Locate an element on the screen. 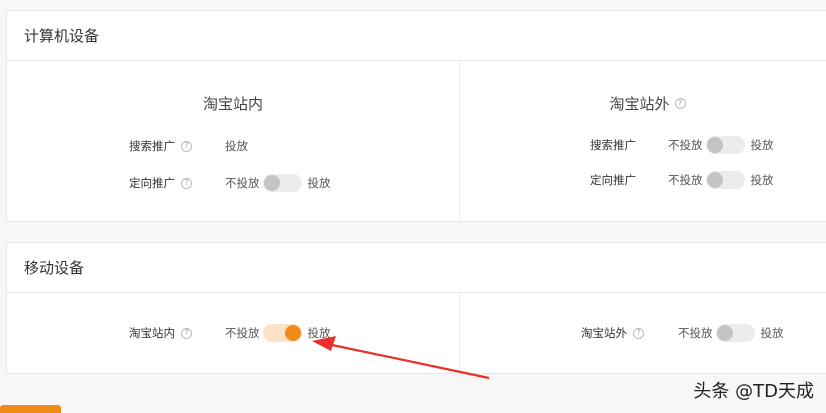  computer-inside-search-label-wrap: 搜索推广 ? is located at coordinates (177, 146).